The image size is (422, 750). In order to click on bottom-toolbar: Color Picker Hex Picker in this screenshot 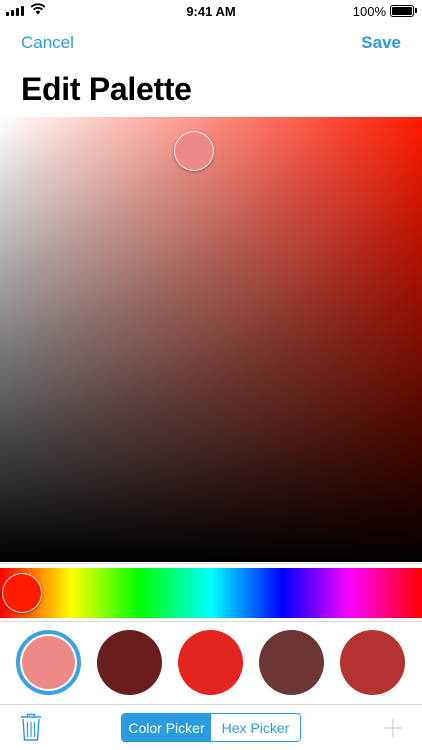, I will do `click(211, 727)`.